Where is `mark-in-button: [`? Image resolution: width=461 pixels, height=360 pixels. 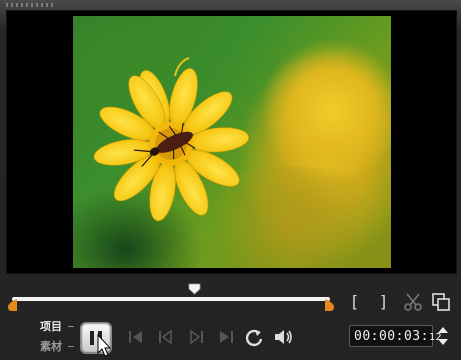
mark-in-button: [ is located at coordinates (355, 302).